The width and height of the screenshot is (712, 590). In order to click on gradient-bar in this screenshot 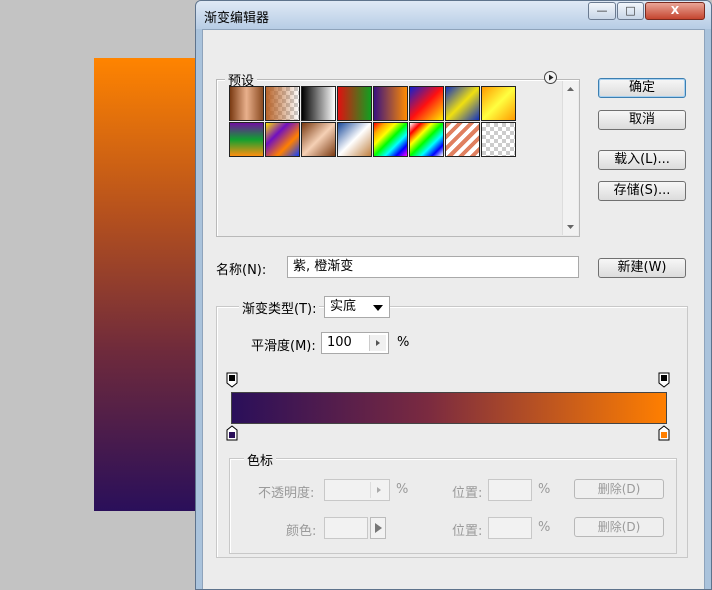, I will do `click(449, 408)`.